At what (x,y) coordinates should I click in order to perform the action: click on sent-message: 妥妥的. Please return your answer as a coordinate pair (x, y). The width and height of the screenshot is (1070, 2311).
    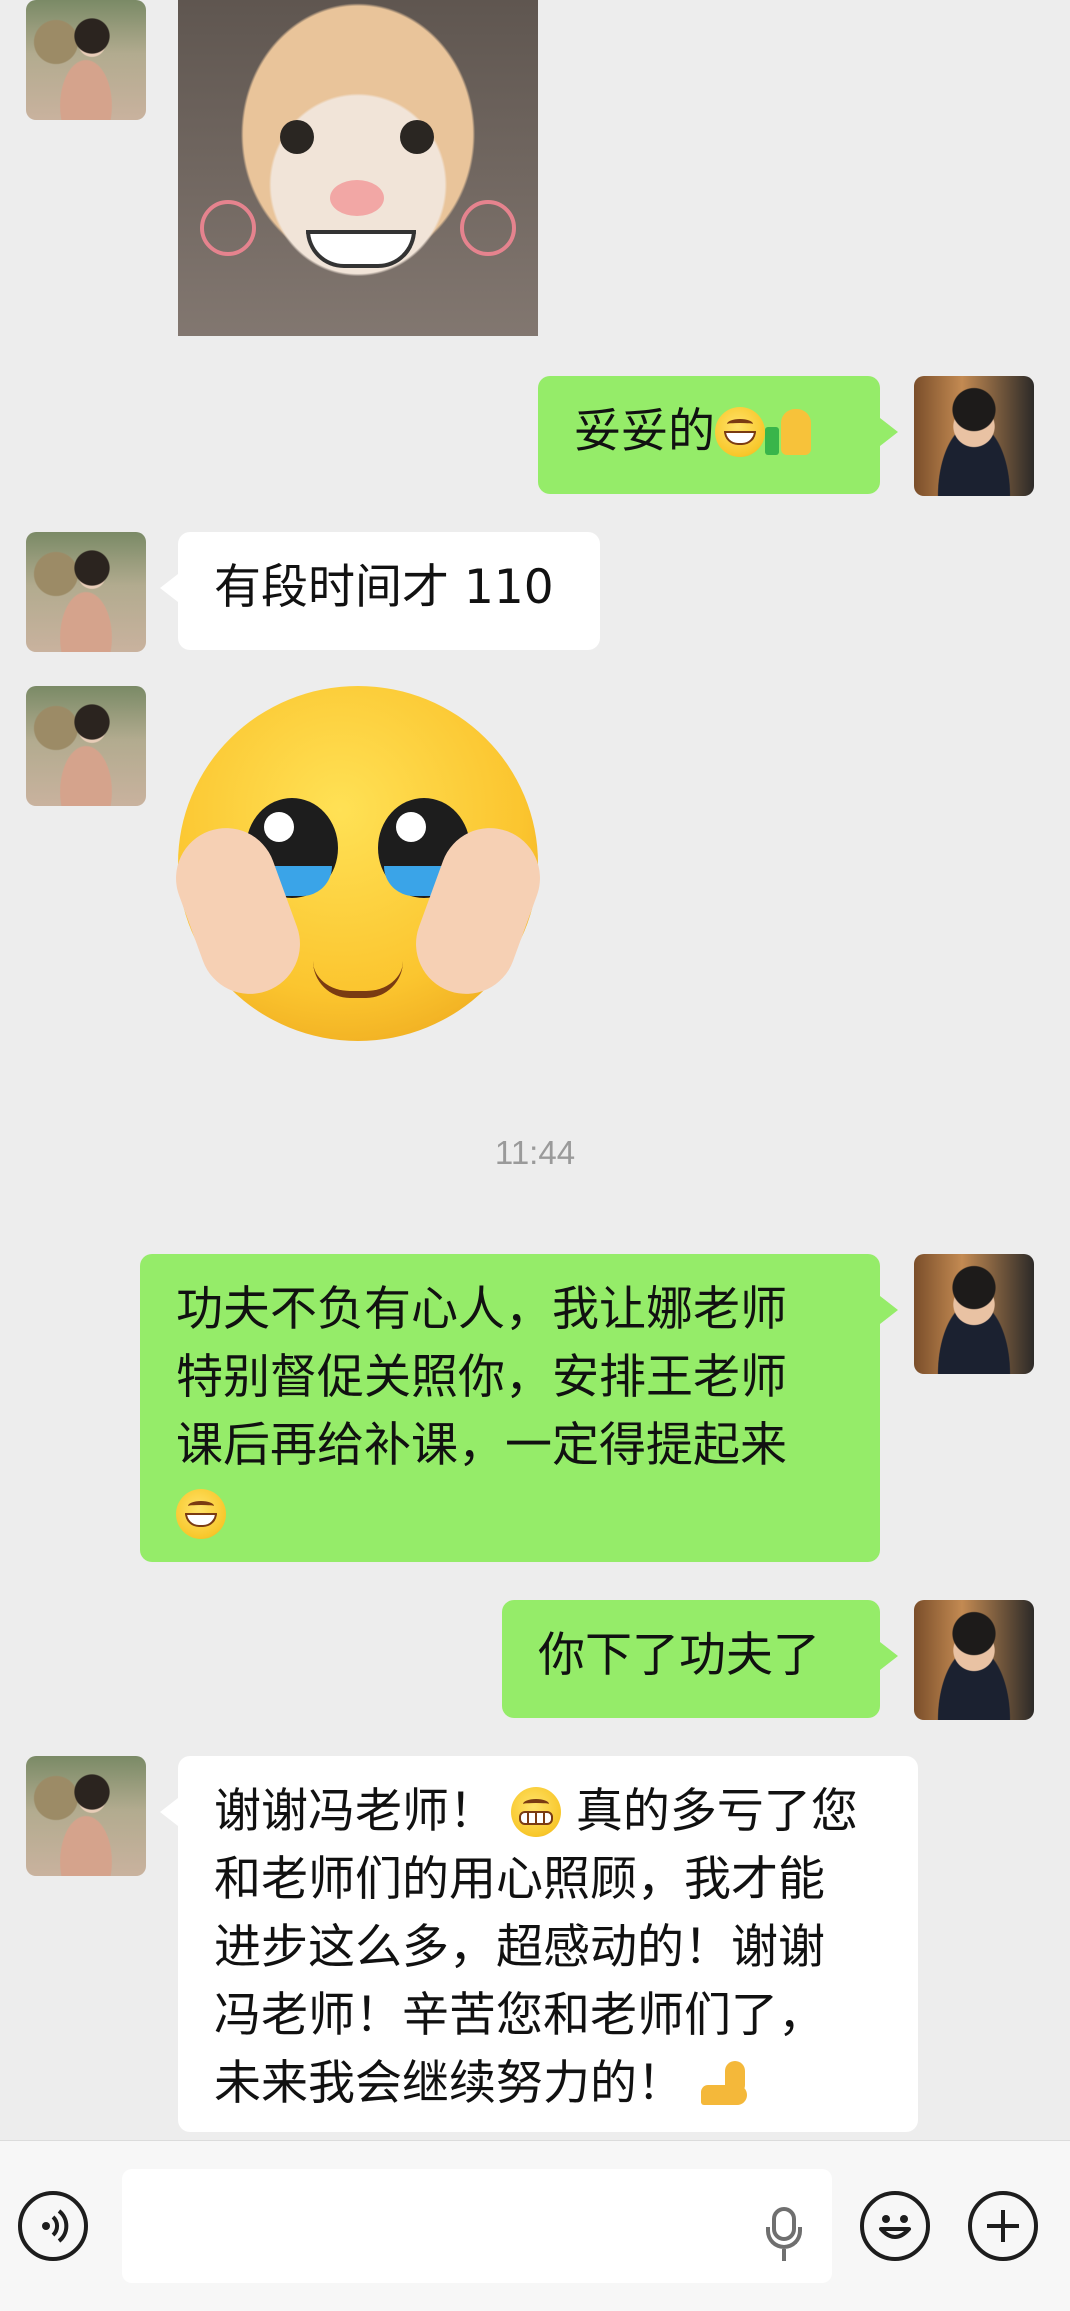
    Looking at the image, I should click on (718, 435).